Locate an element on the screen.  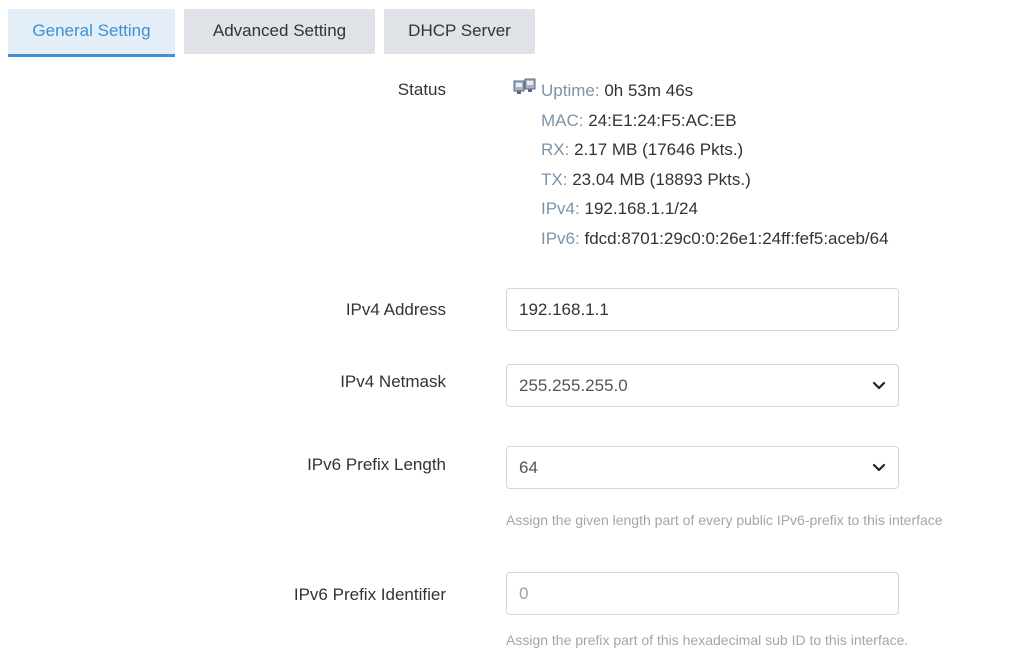
uptime-value: 0h 53m 46s is located at coordinates (649, 90).